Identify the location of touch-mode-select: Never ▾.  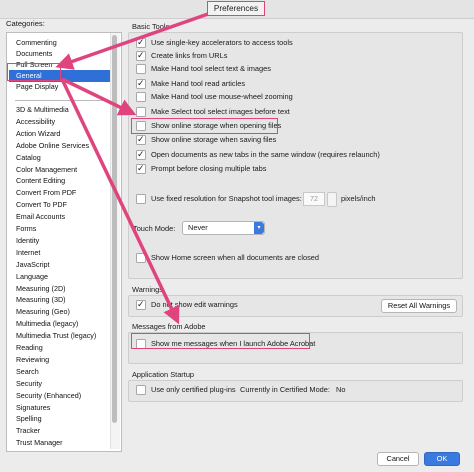
(223, 228).